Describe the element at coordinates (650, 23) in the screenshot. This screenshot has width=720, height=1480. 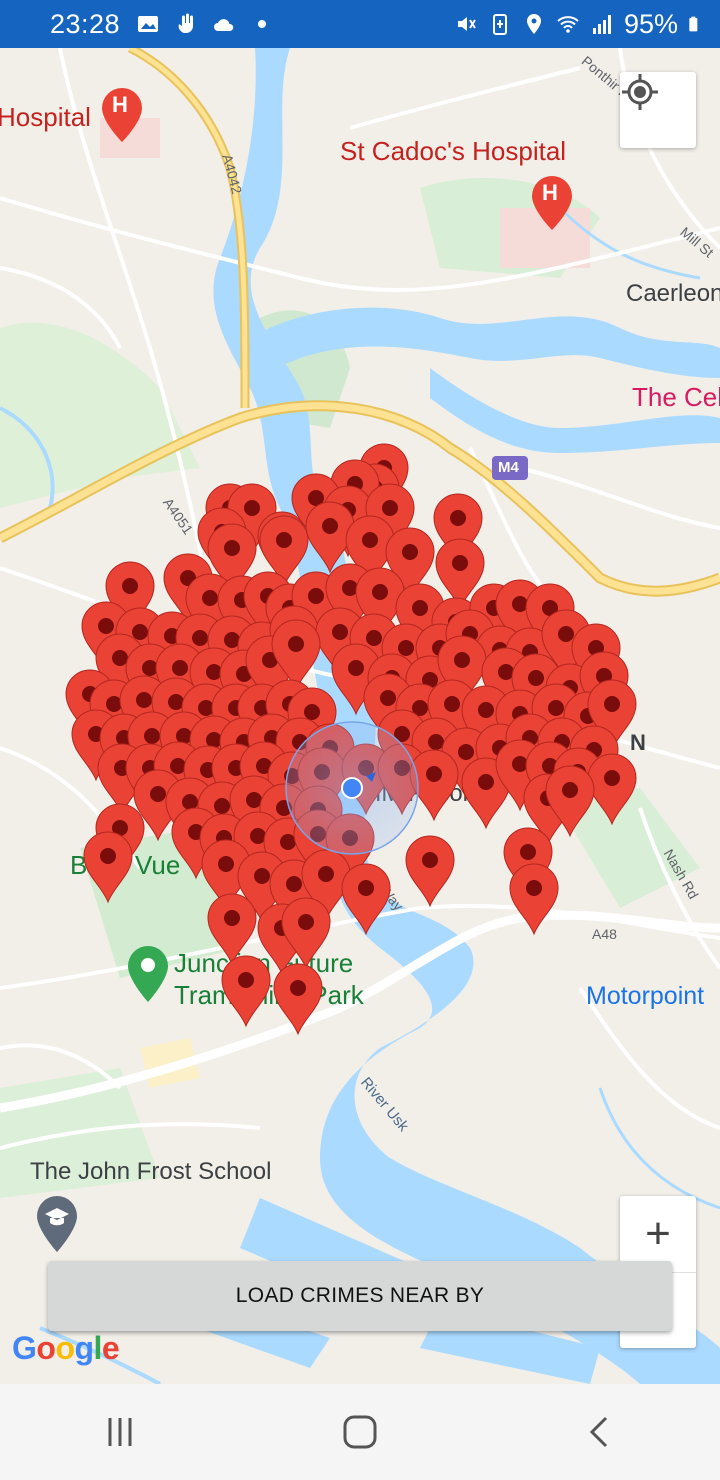
I see `battery-percent: 95%` at that location.